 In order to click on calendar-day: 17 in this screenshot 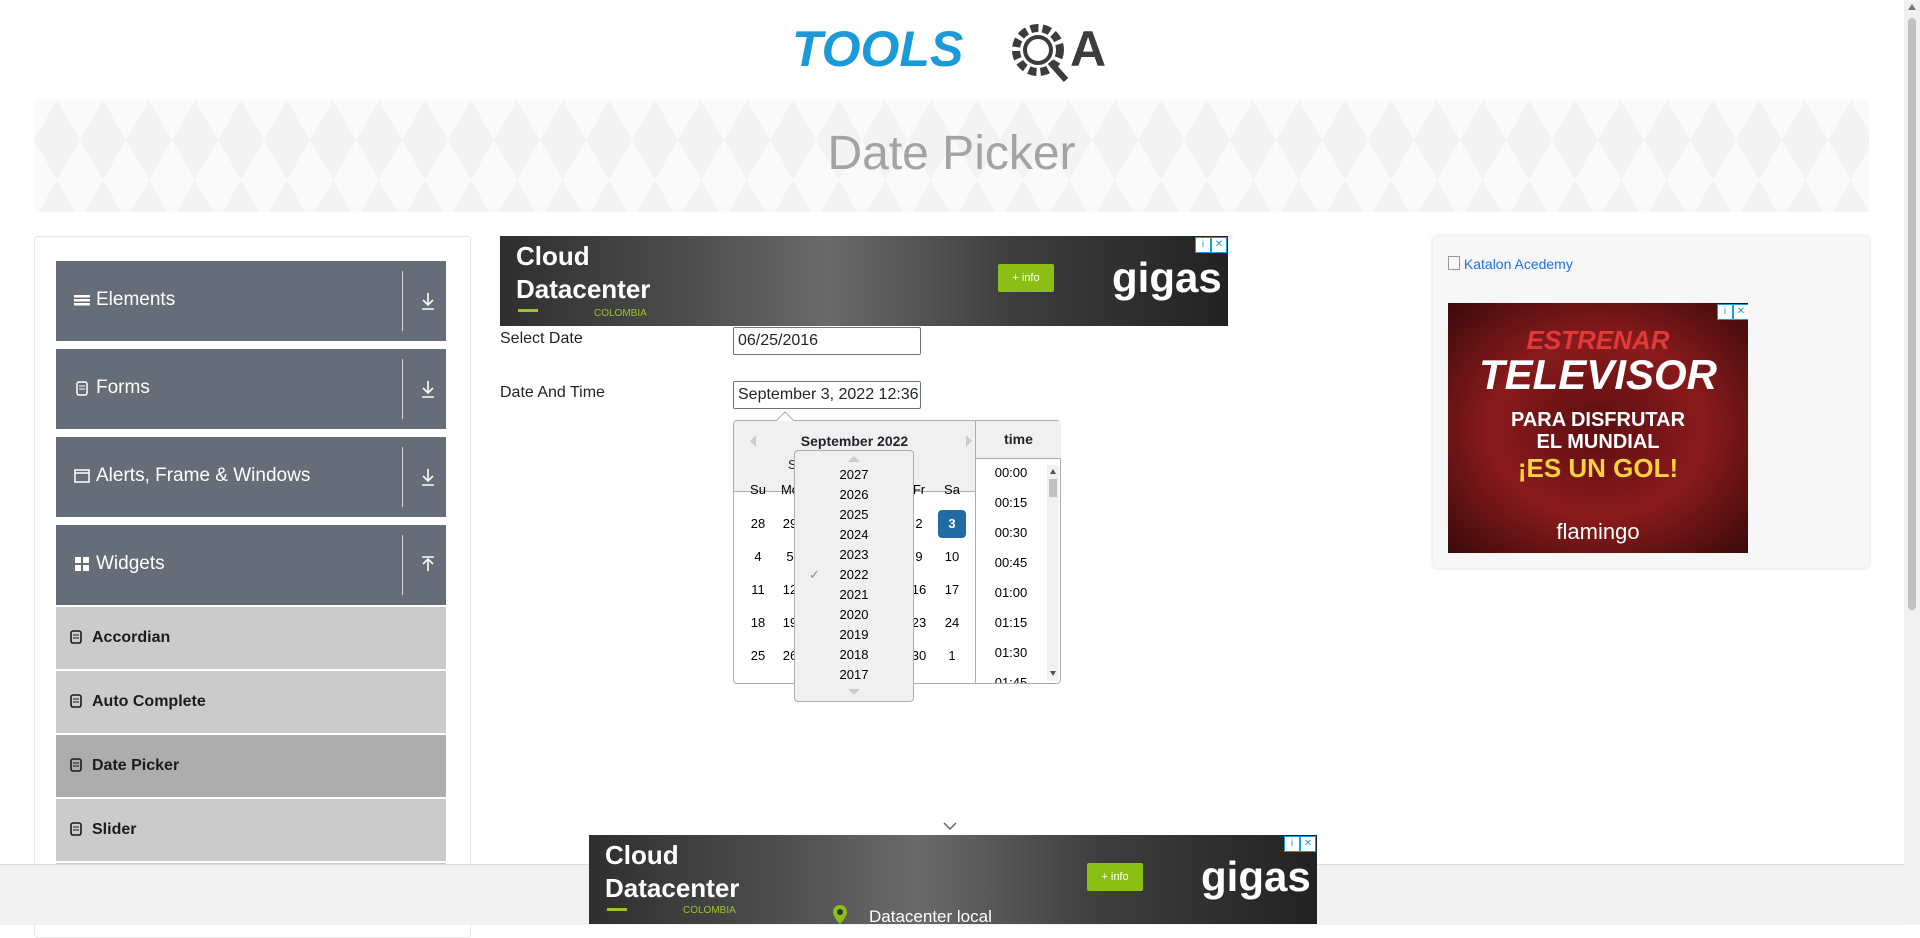, I will do `click(952, 590)`.